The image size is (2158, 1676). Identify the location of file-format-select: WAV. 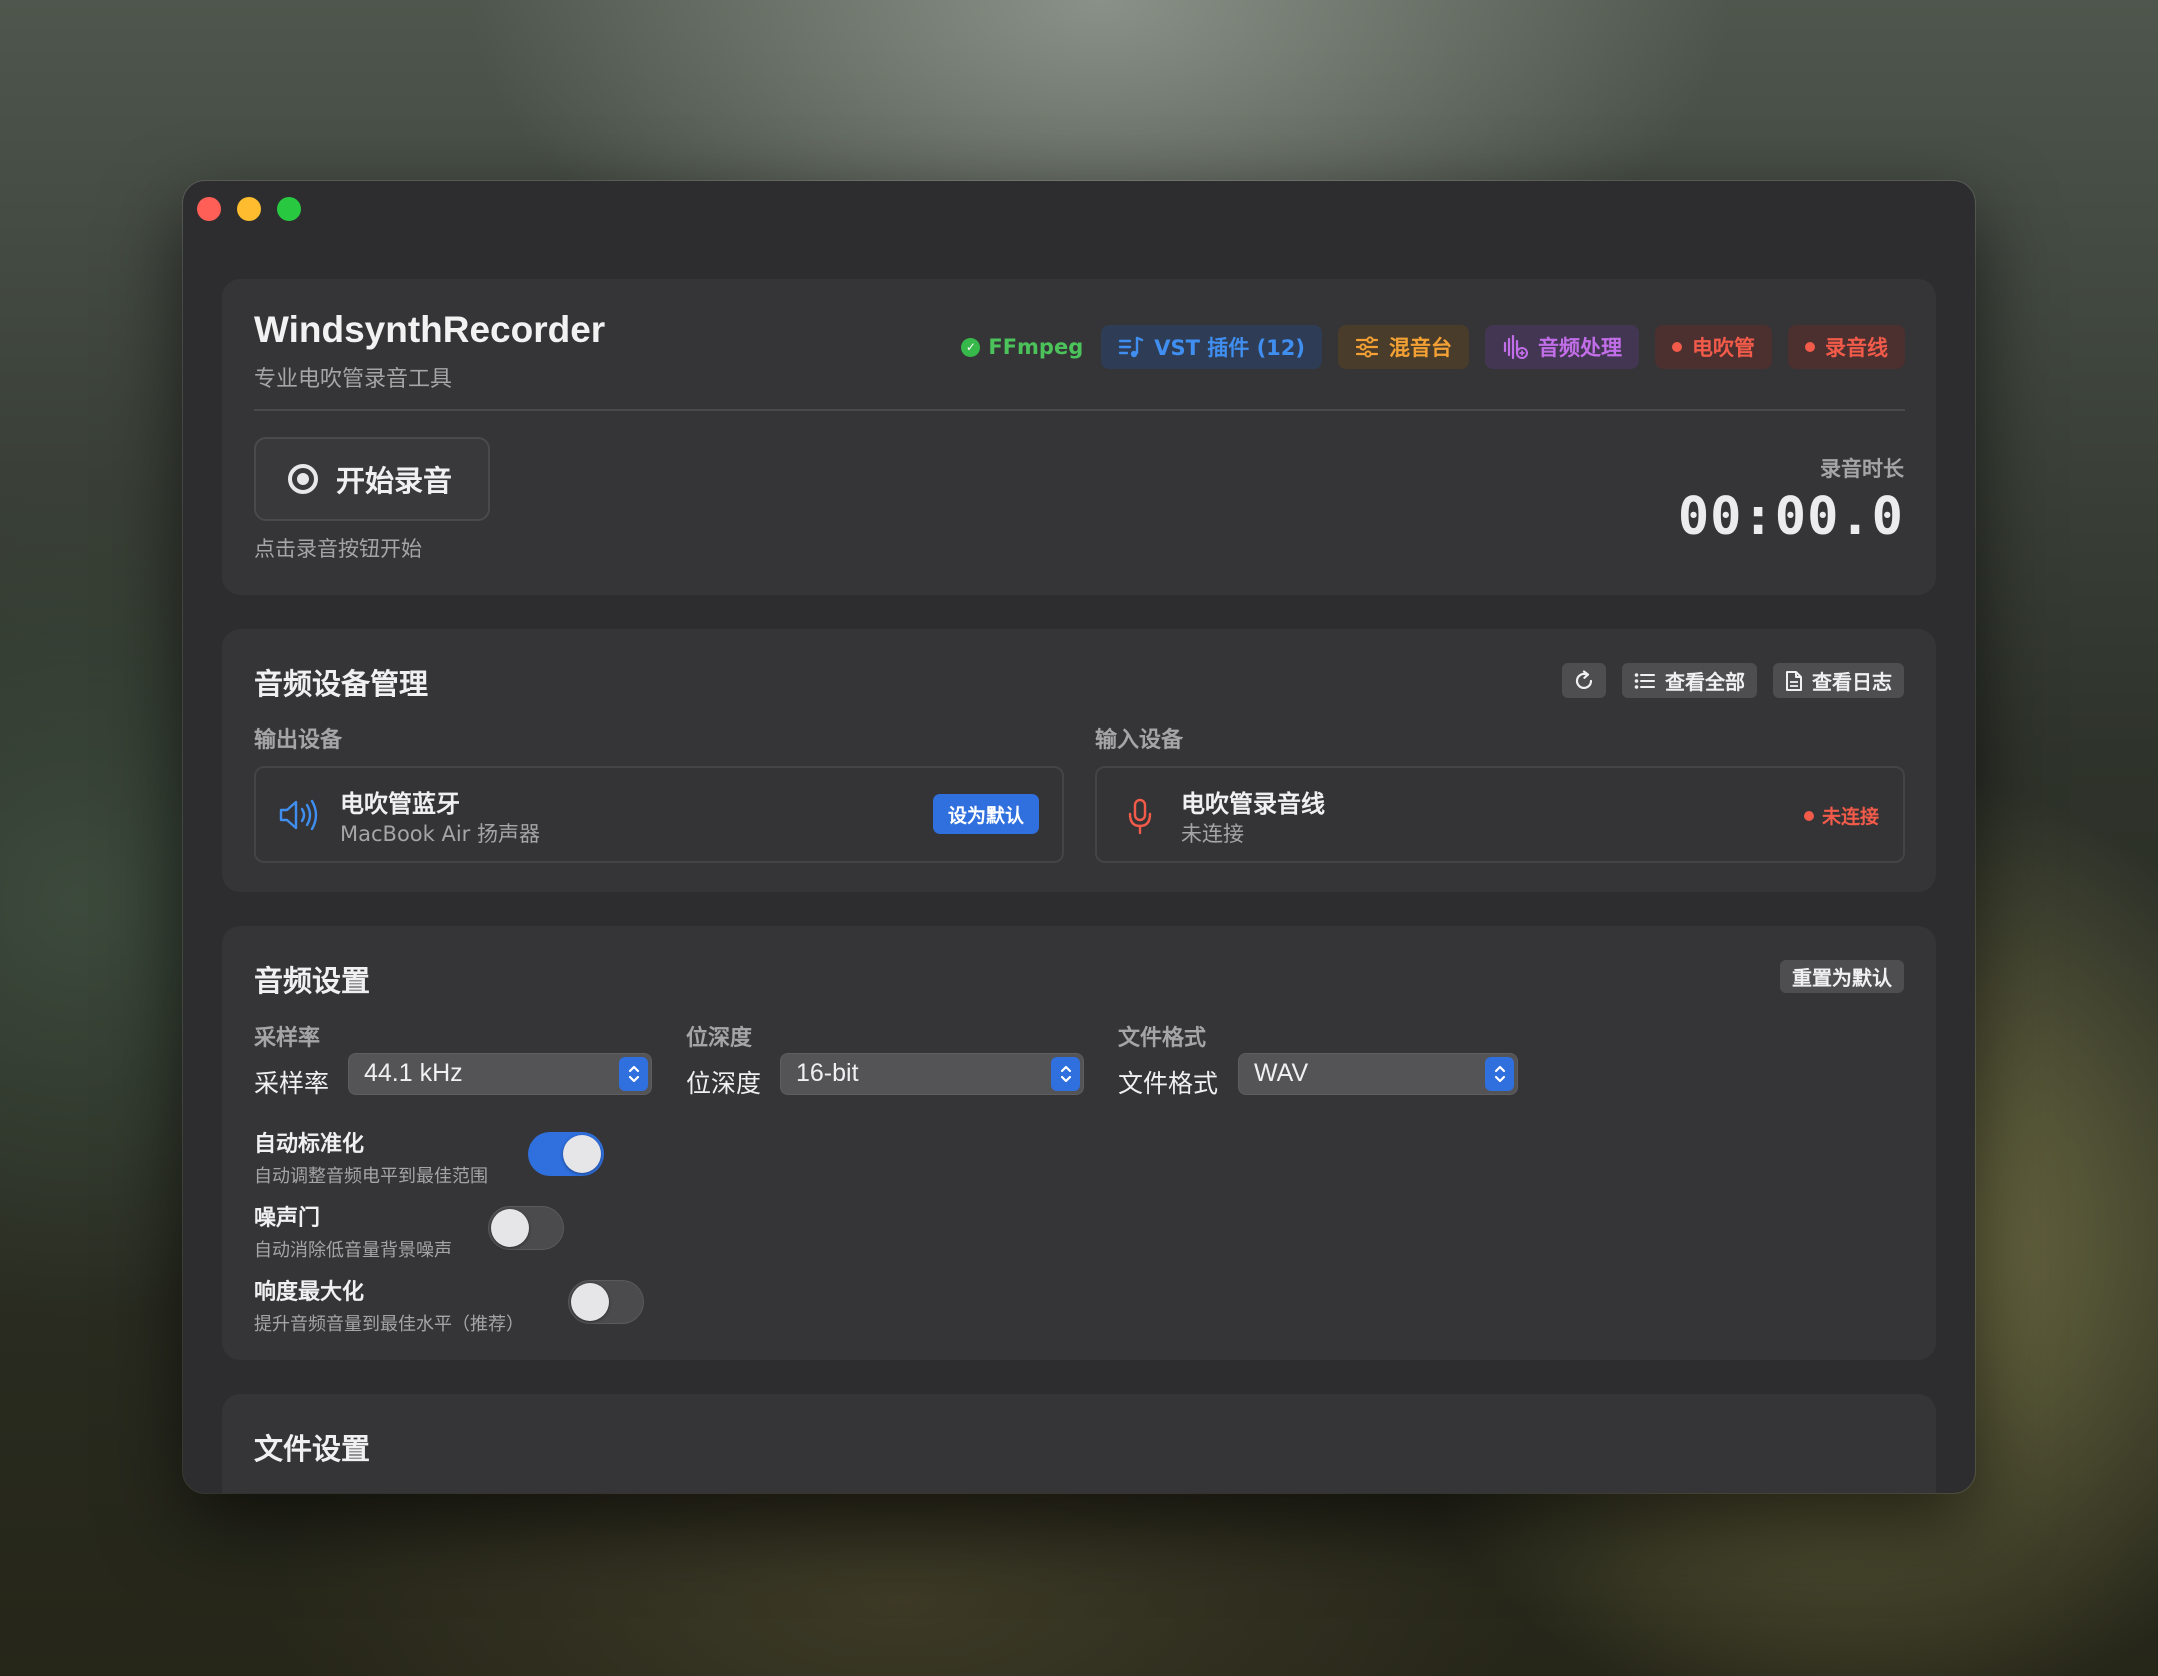
(1378, 1074).